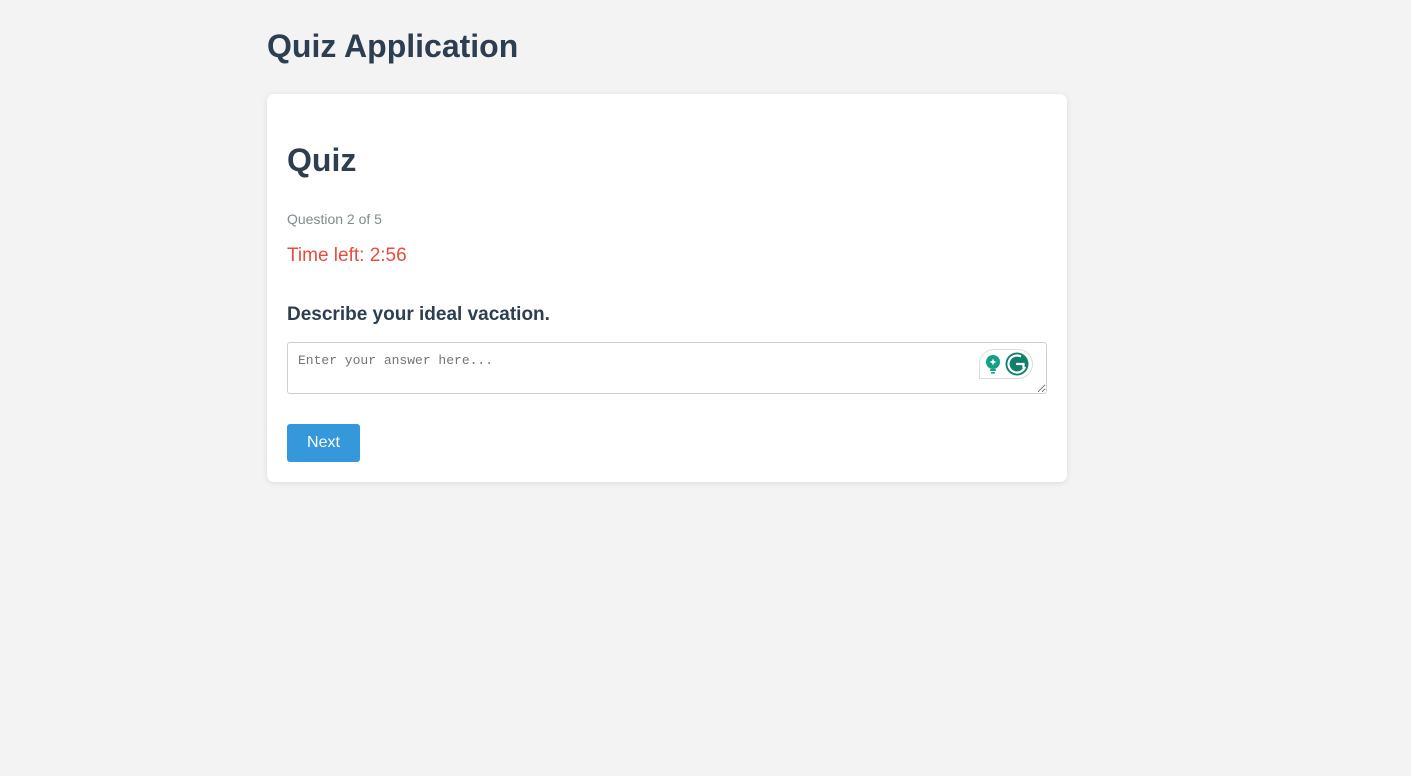 The height and width of the screenshot is (776, 1411). I want to click on next-button: Next, so click(323, 443).